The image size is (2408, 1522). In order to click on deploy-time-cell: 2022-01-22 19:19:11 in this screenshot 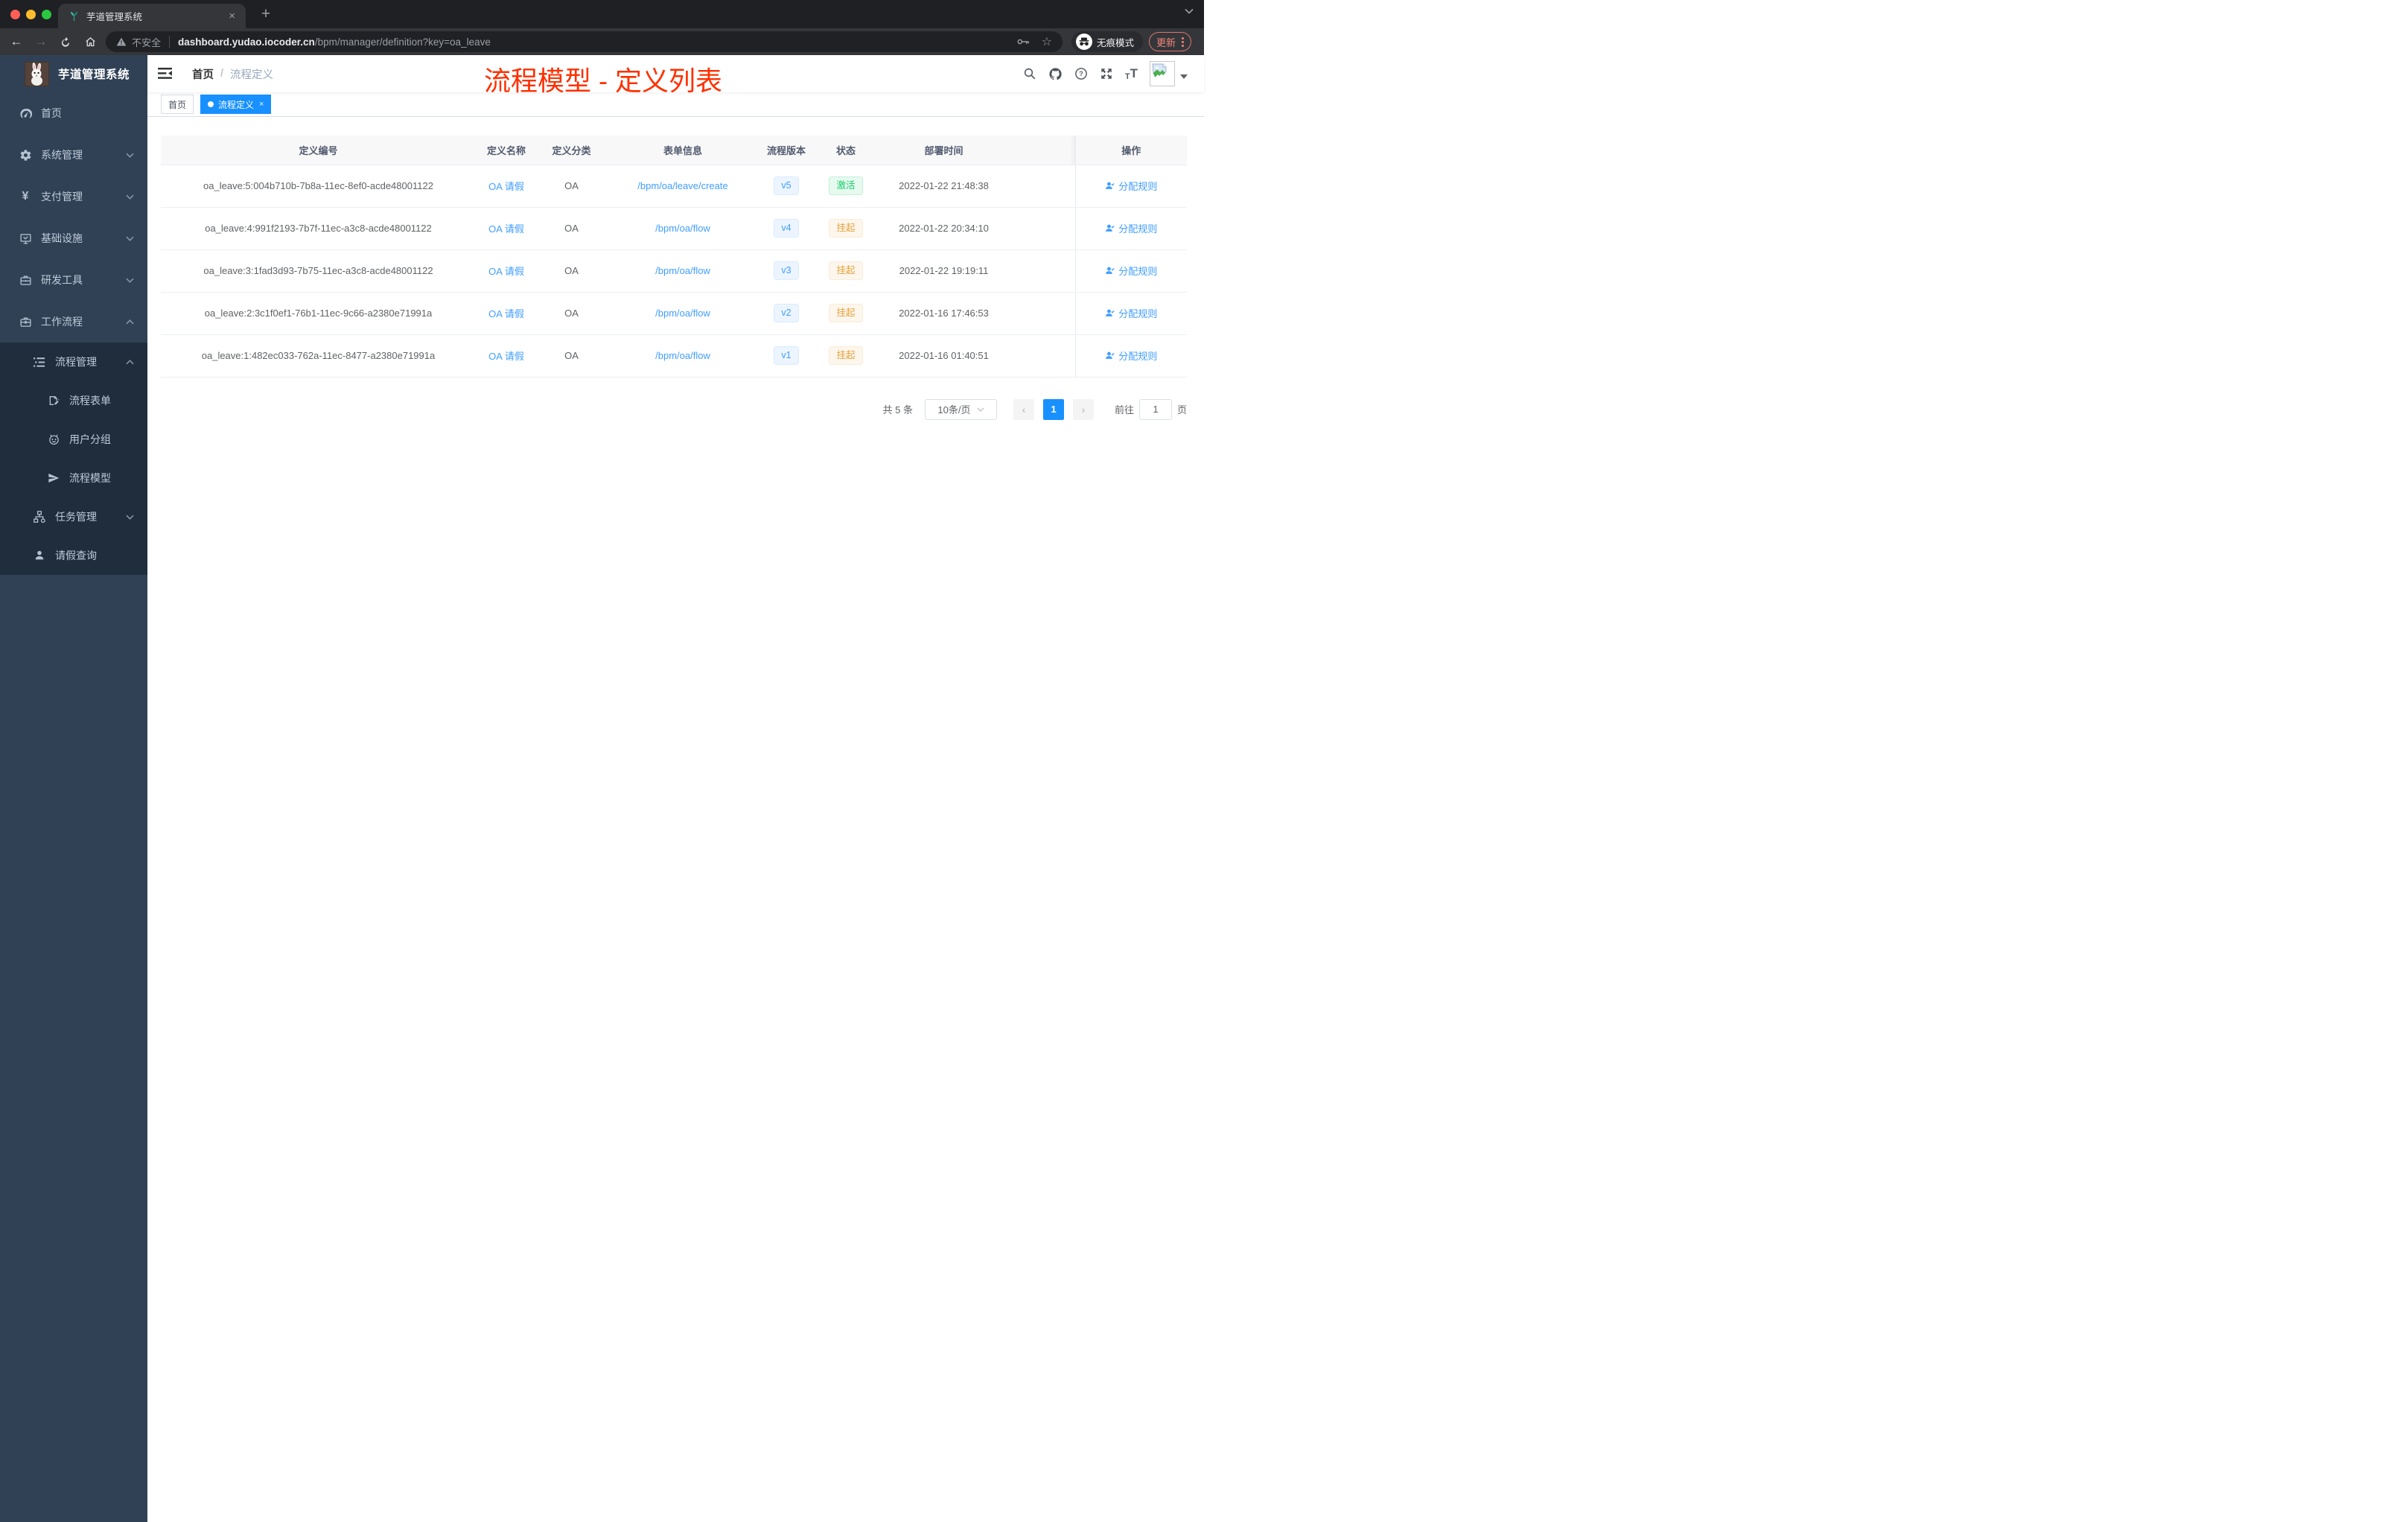, I will do `click(944, 271)`.